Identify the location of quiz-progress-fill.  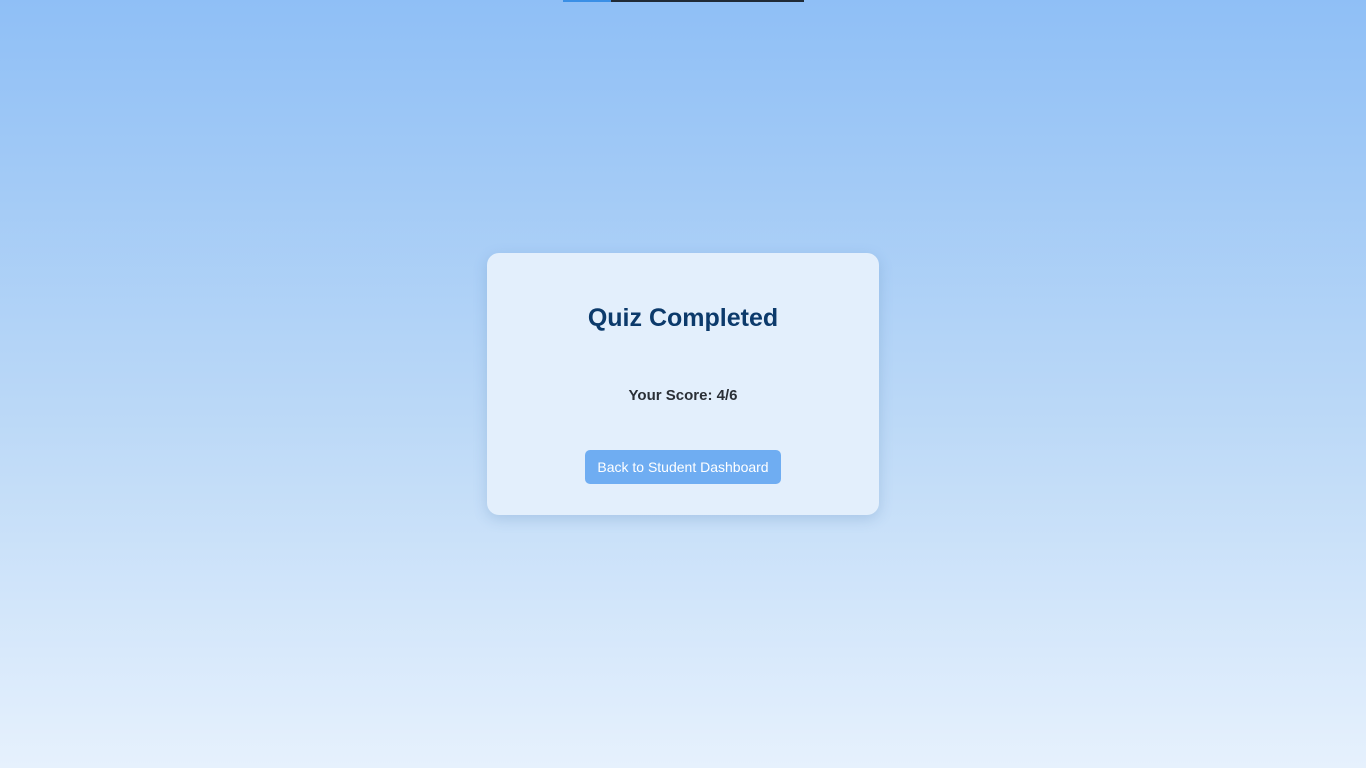
(587, 1).